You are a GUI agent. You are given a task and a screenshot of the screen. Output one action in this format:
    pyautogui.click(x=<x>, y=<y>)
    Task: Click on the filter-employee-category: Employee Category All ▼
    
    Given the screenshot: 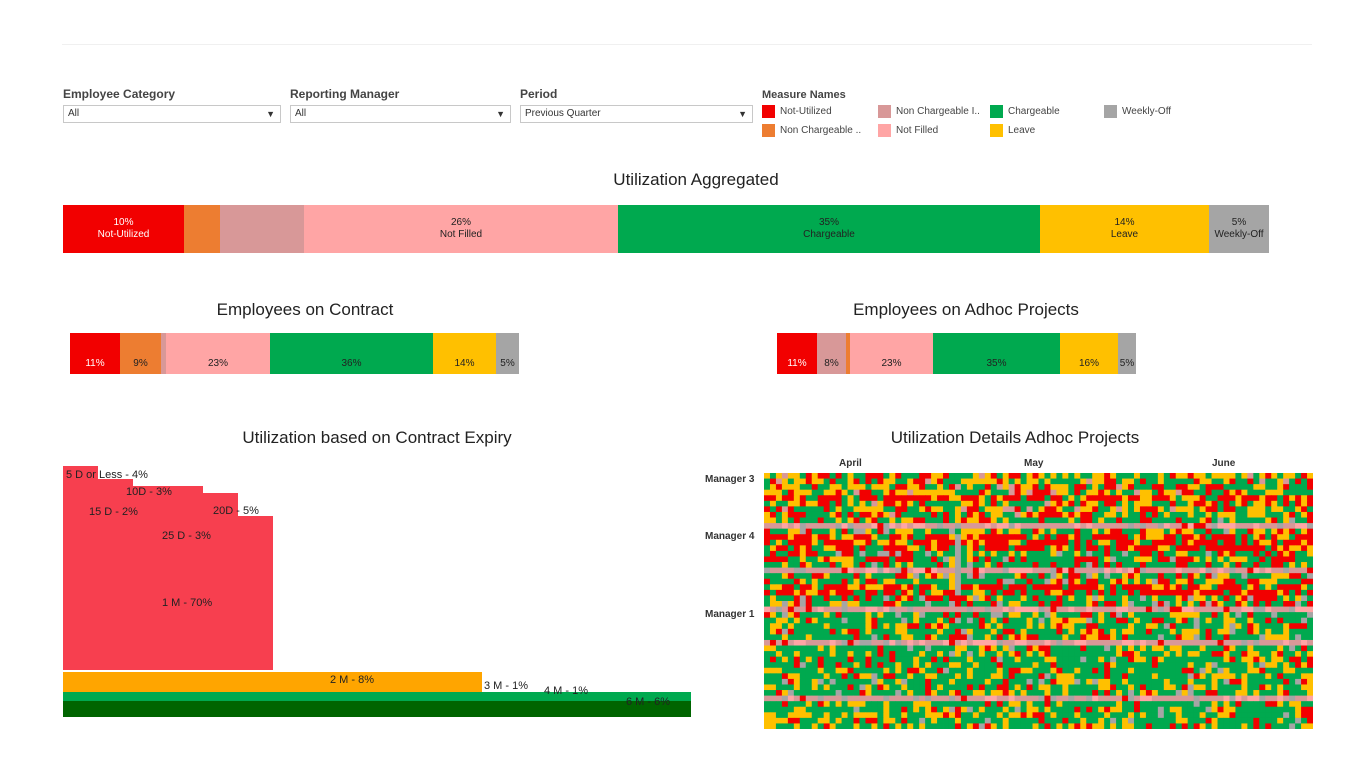 What is the action you would take?
    pyautogui.click(x=172, y=105)
    